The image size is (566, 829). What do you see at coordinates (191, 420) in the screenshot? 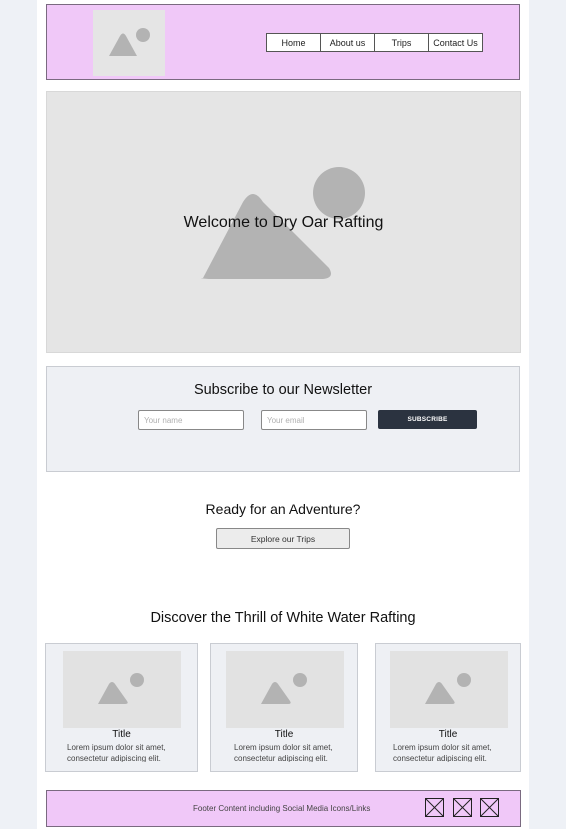
I see `name-input` at bounding box center [191, 420].